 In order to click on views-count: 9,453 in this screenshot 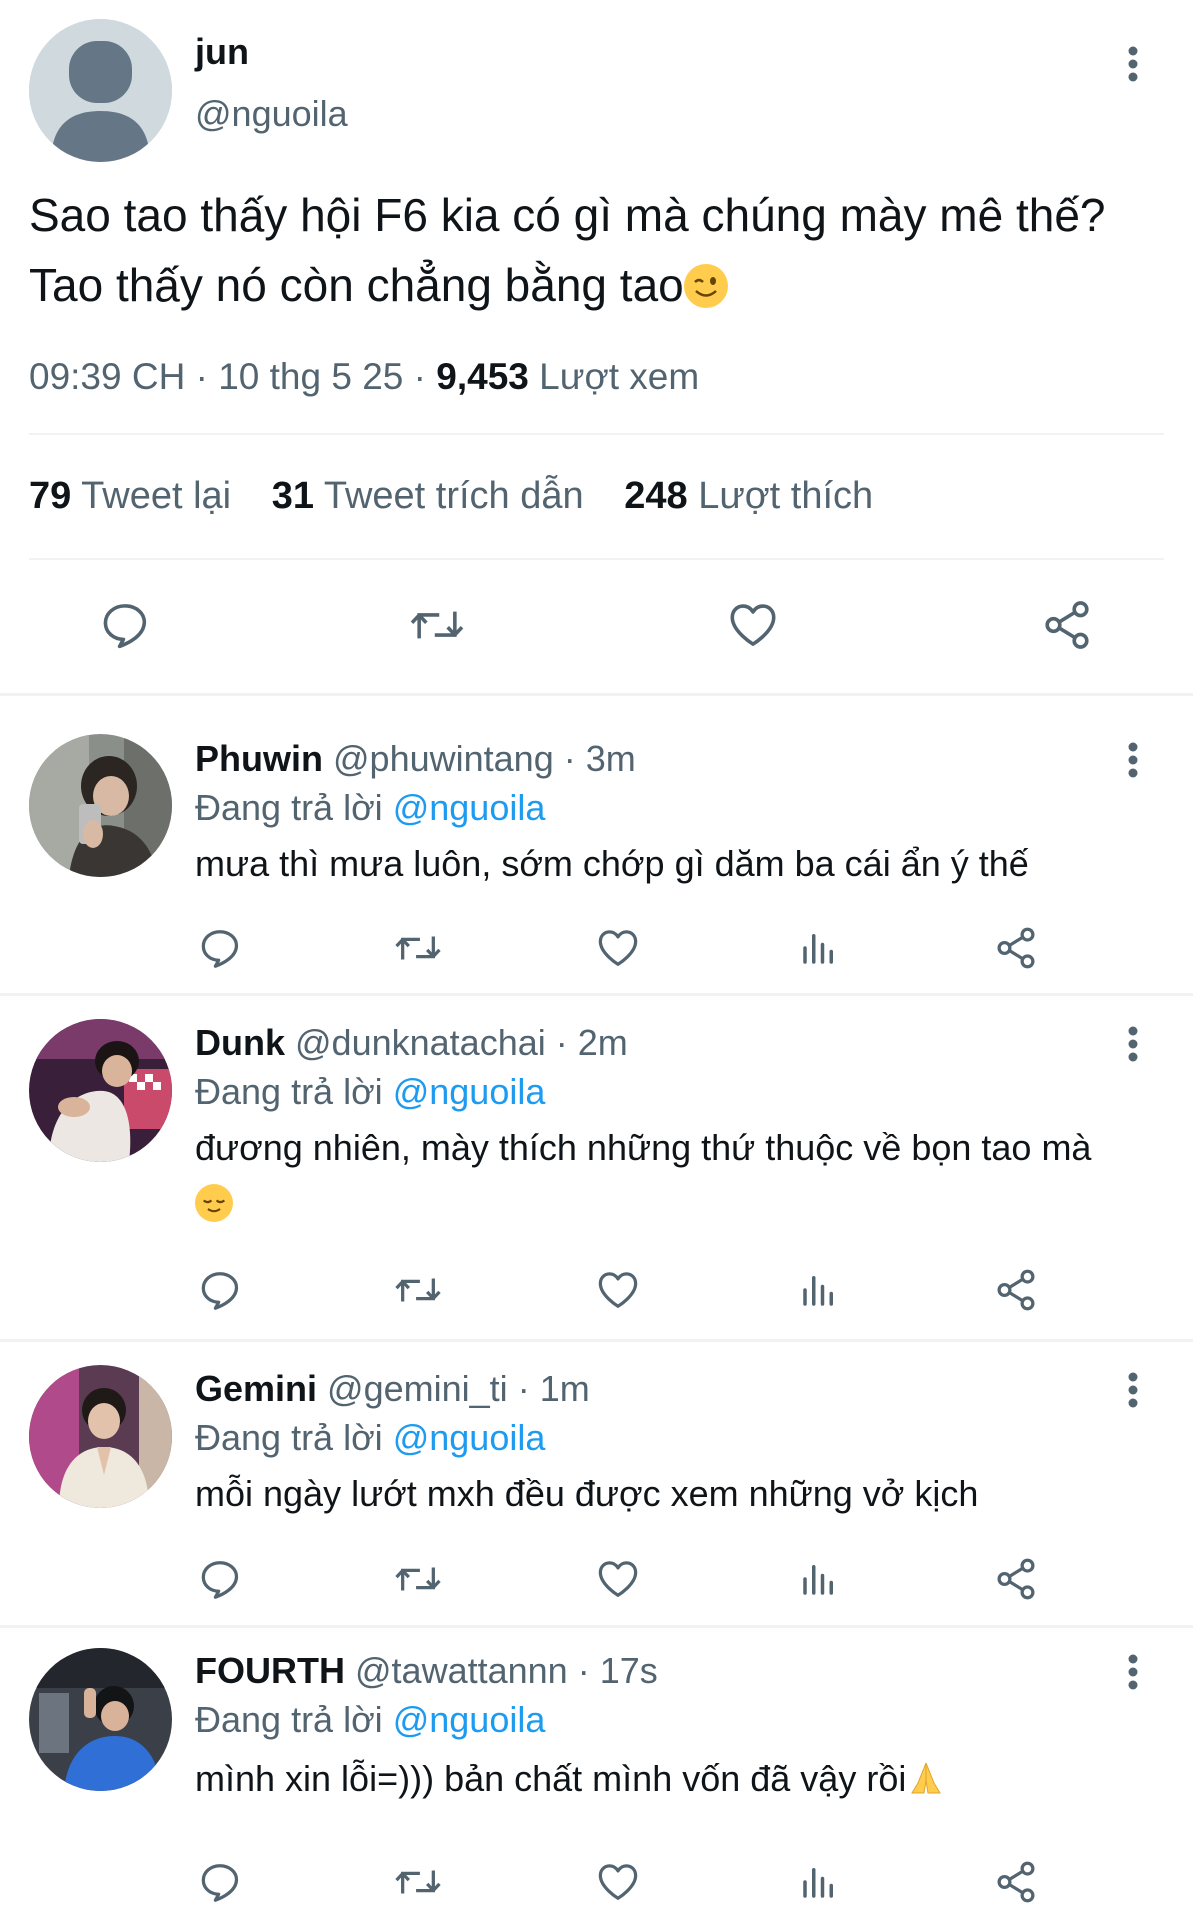, I will do `click(482, 376)`.